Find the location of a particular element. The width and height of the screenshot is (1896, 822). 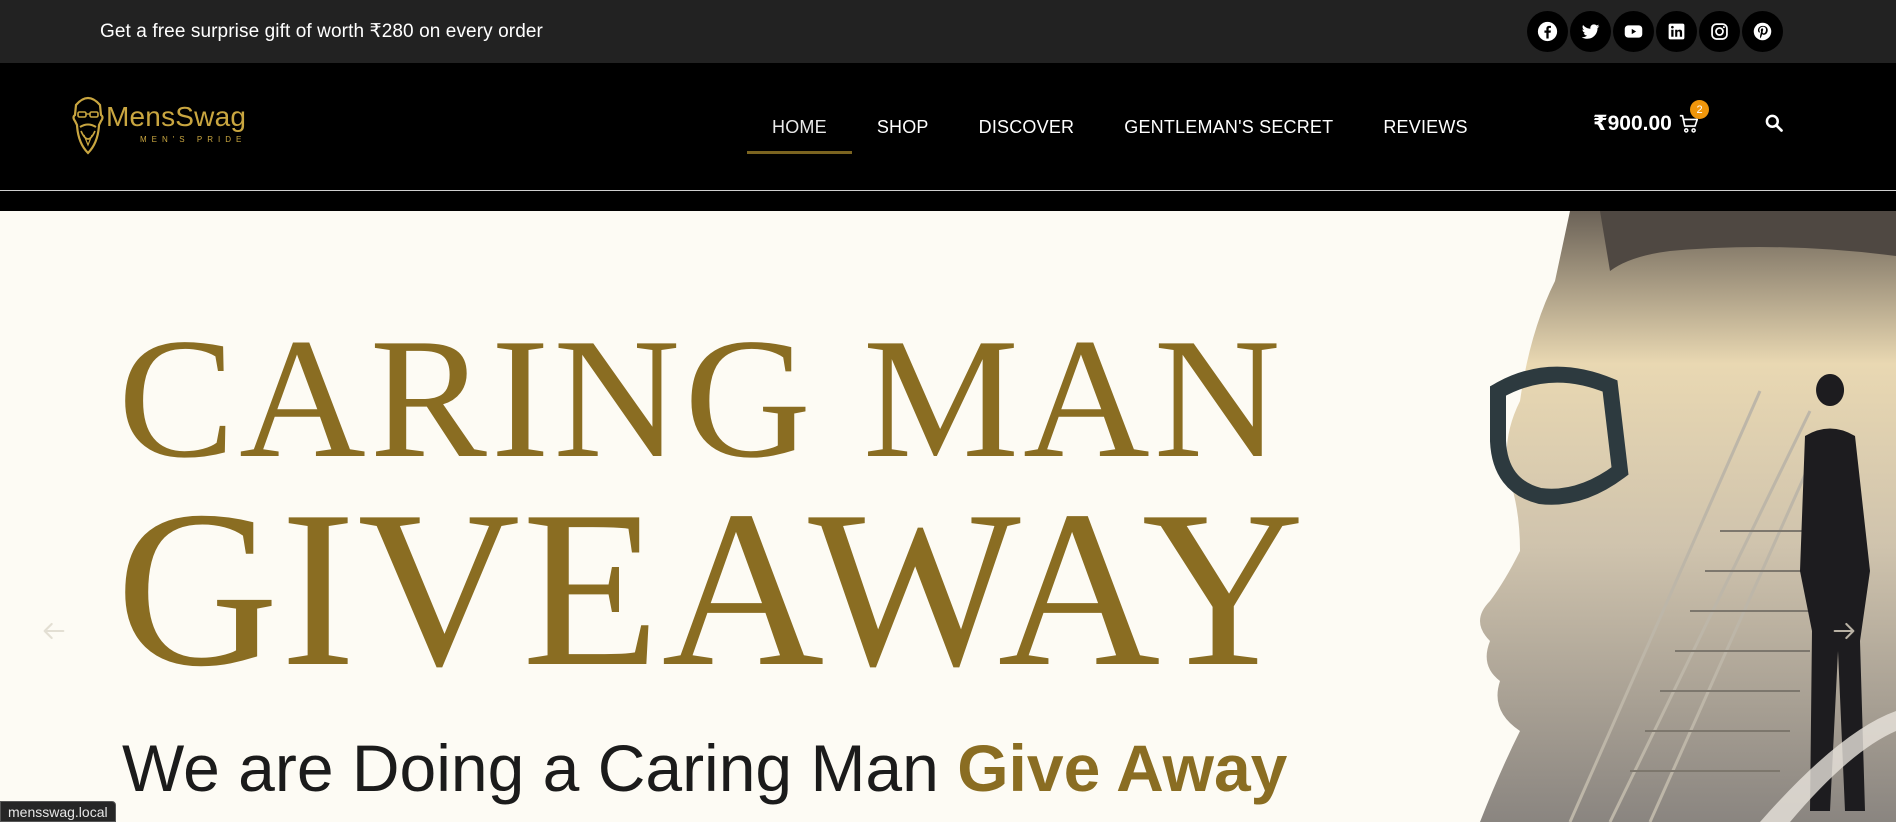

instagram-icon is located at coordinates (1719, 31).